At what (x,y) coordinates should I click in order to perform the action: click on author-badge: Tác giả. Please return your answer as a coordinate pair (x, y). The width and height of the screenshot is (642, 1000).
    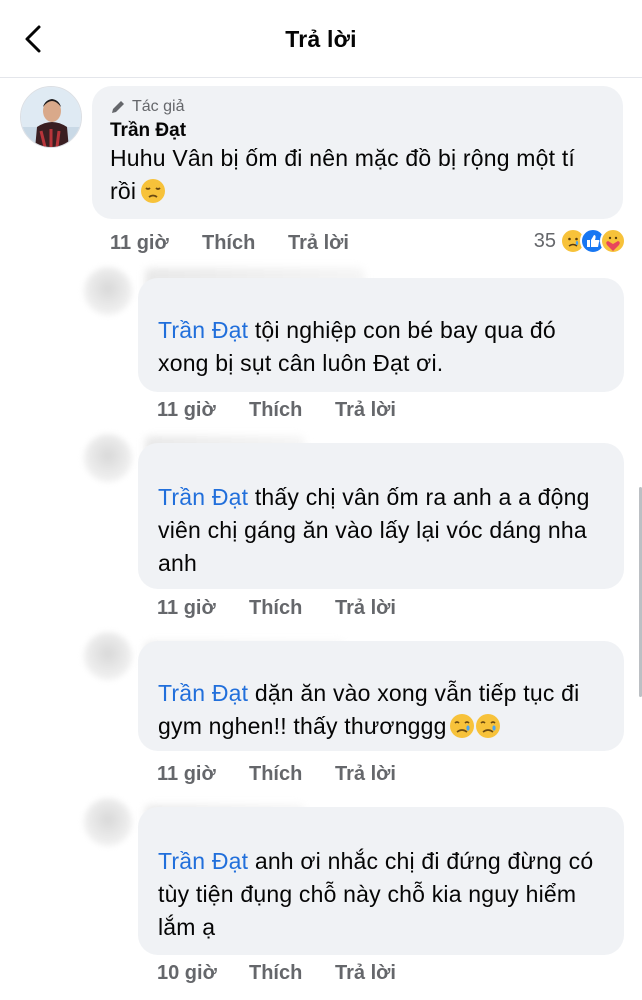
    Looking at the image, I should click on (357, 107).